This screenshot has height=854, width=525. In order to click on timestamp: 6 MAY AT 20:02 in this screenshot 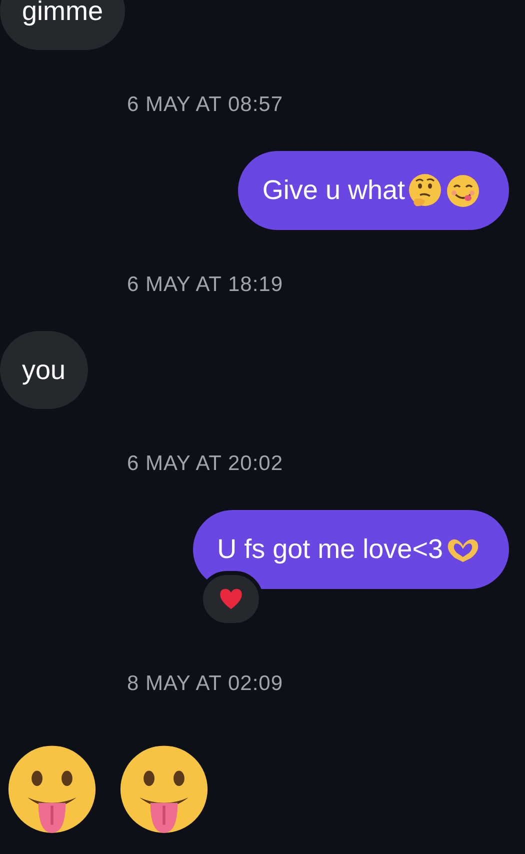, I will do `click(205, 464)`.